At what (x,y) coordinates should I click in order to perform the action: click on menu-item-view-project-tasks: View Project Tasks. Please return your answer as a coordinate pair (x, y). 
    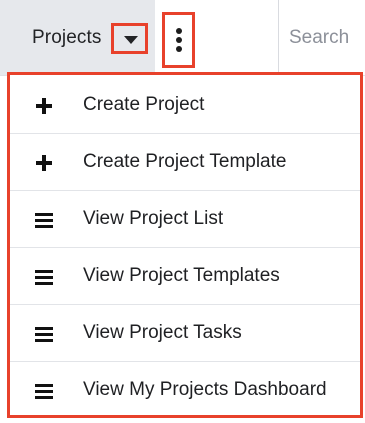
    Looking at the image, I should click on (185, 333).